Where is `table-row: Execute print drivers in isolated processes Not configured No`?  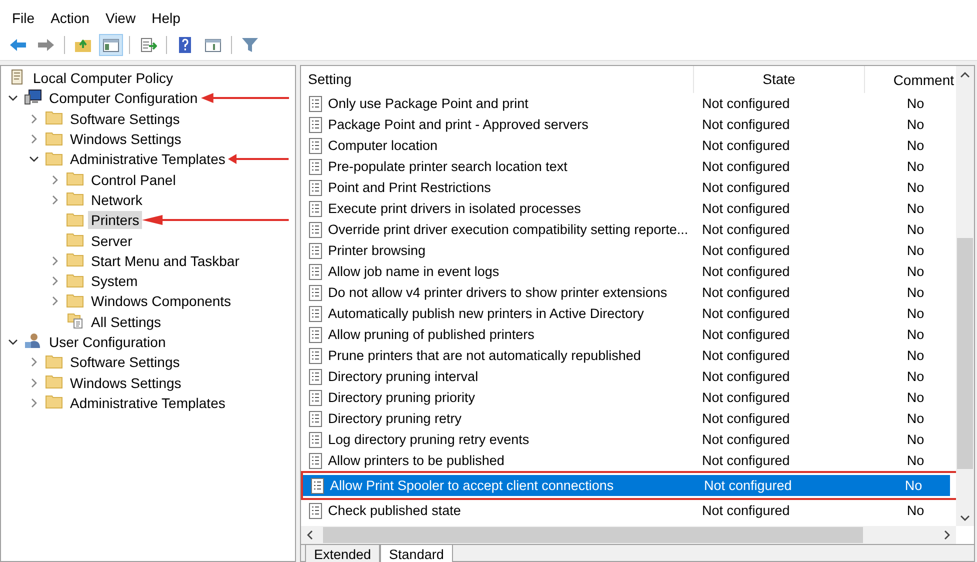 table-row: Execute print drivers in isolated processes Not configured No is located at coordinates (628, 208).